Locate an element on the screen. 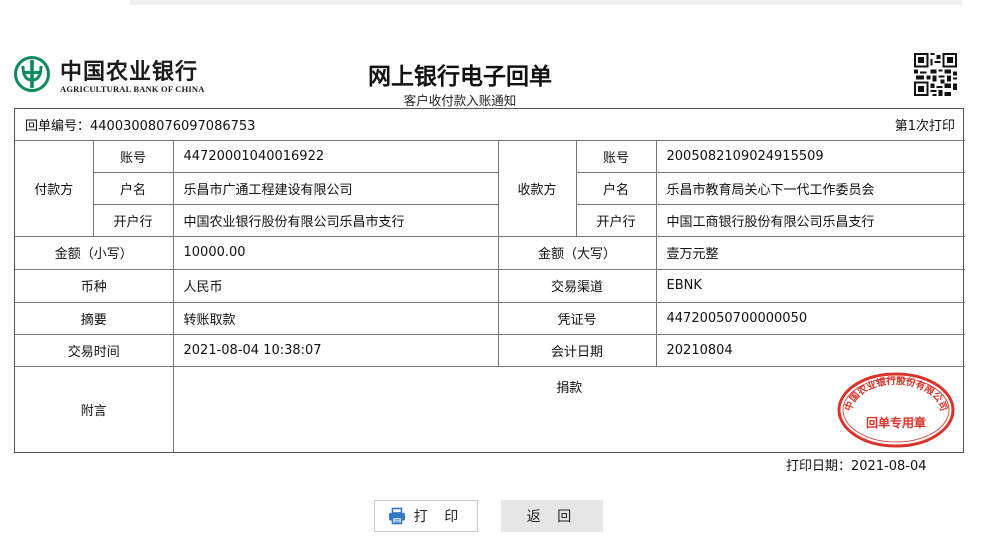 The height and width of the screenshot is (539, 984). memo-label: 附言 is located at coordinates (94, 408).